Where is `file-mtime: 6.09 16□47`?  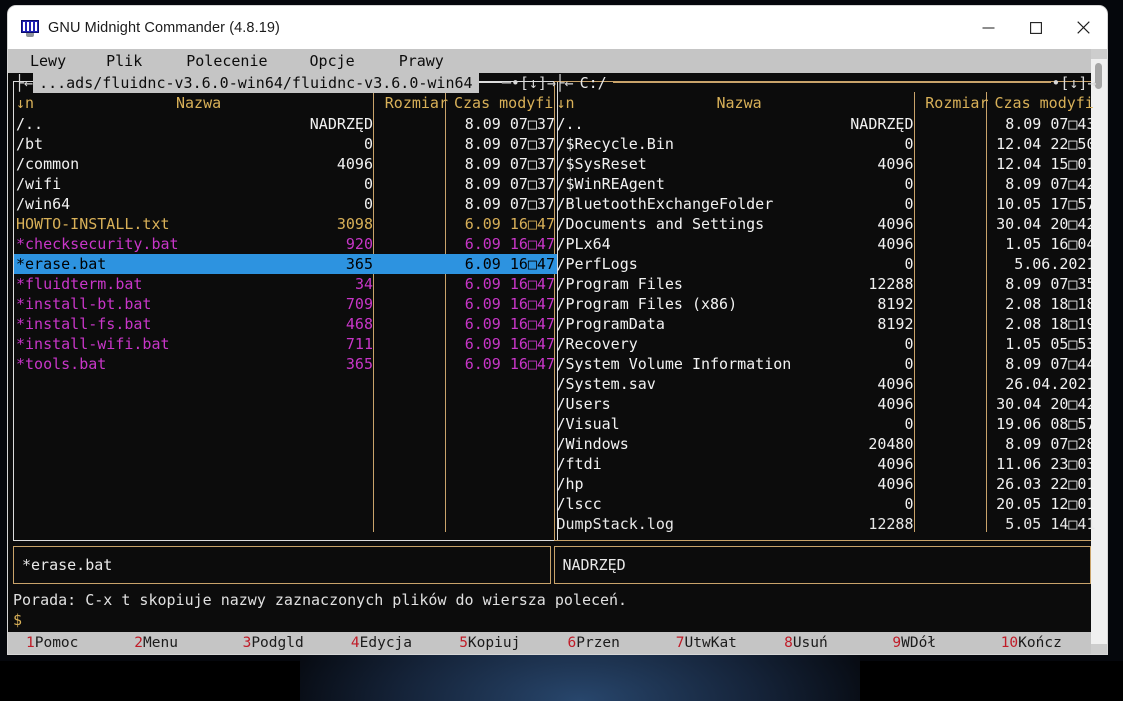
file-mtime: 6.09 16□47 is located at coordinates (504, 284).